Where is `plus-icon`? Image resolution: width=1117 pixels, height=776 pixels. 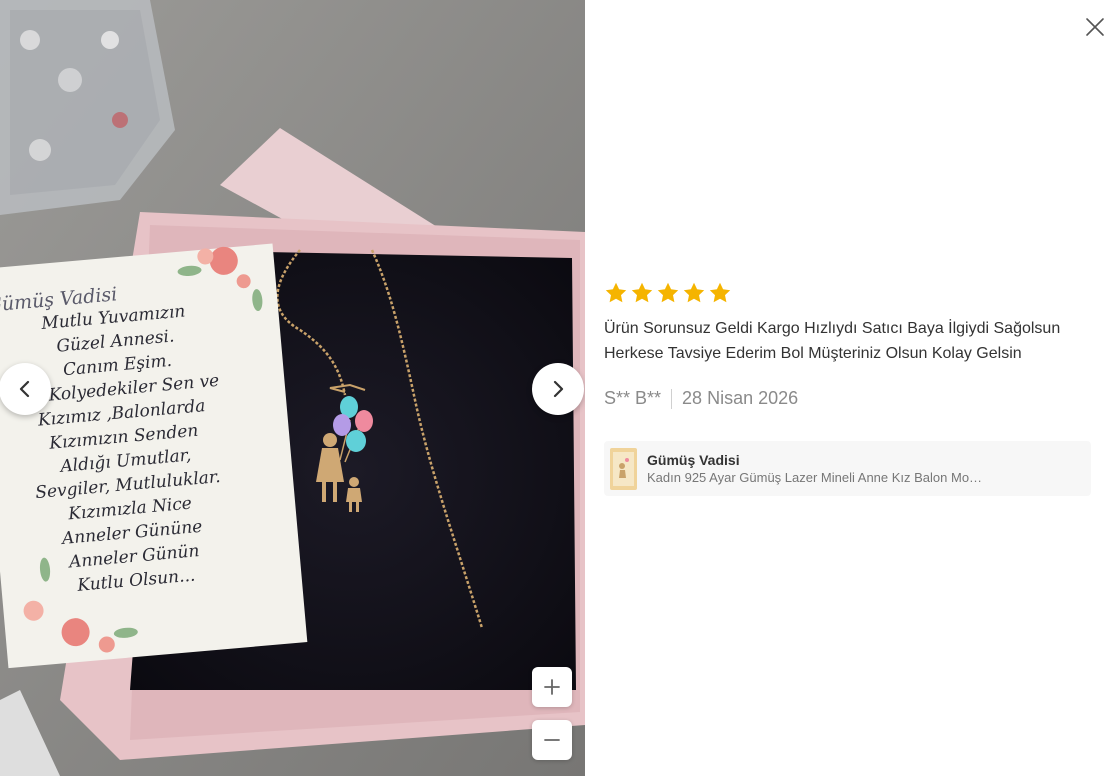
plus-icon is located at coordinates (552, 687).